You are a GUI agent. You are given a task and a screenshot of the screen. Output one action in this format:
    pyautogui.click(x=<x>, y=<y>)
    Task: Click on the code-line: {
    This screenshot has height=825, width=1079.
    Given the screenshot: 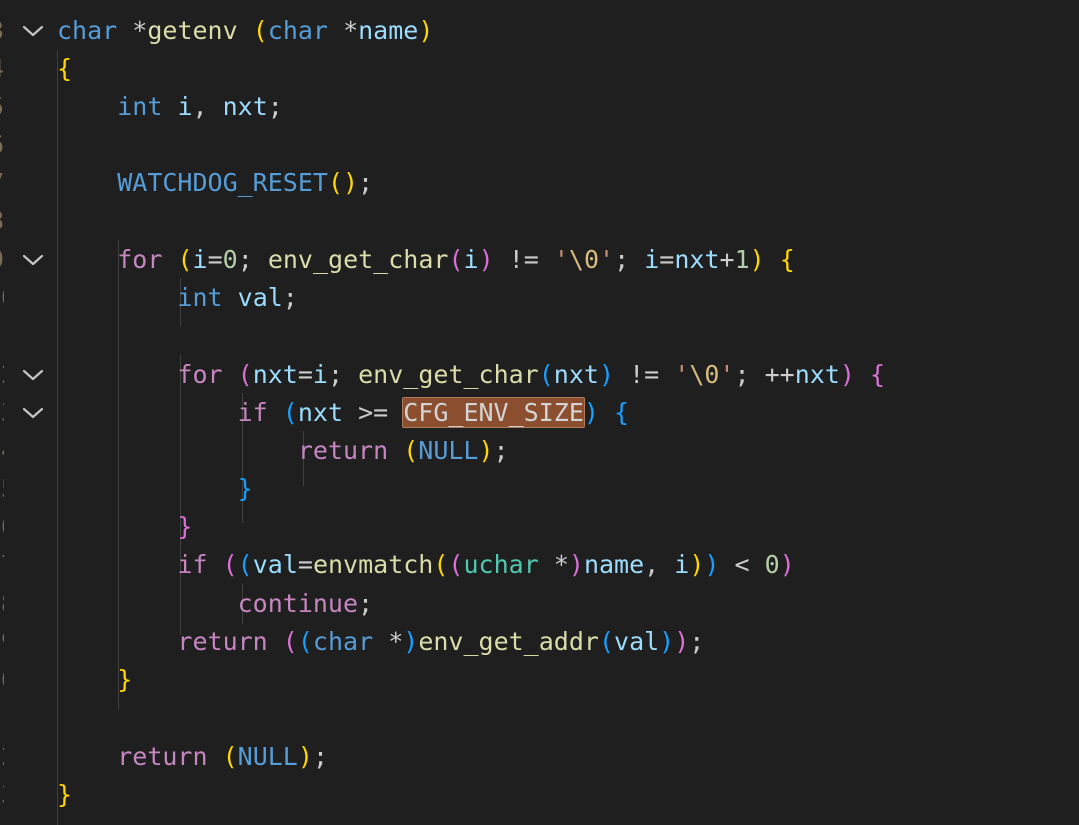 What is the action you would take?
    pyautogui.click(x=539, y=69)
    